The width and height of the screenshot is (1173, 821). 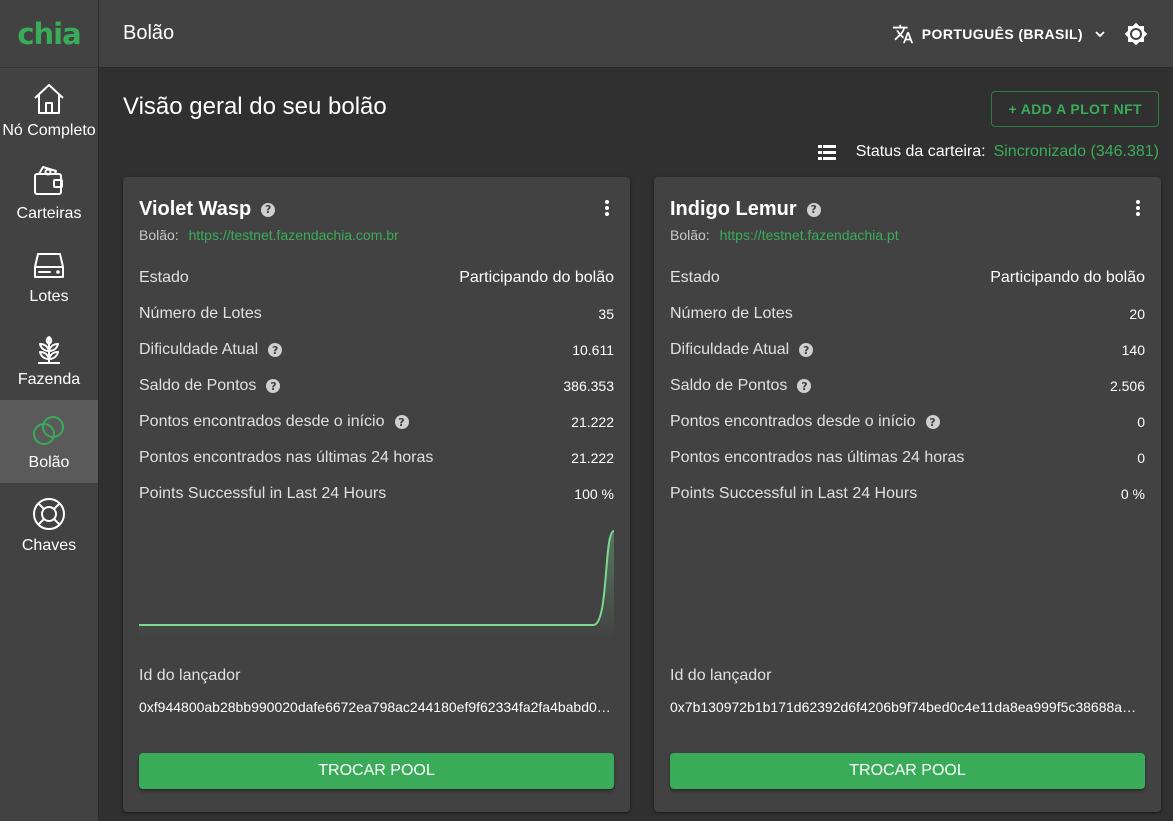 I want to click on sidebar-item-farm: Fazenda, so click(x=49, y=358).